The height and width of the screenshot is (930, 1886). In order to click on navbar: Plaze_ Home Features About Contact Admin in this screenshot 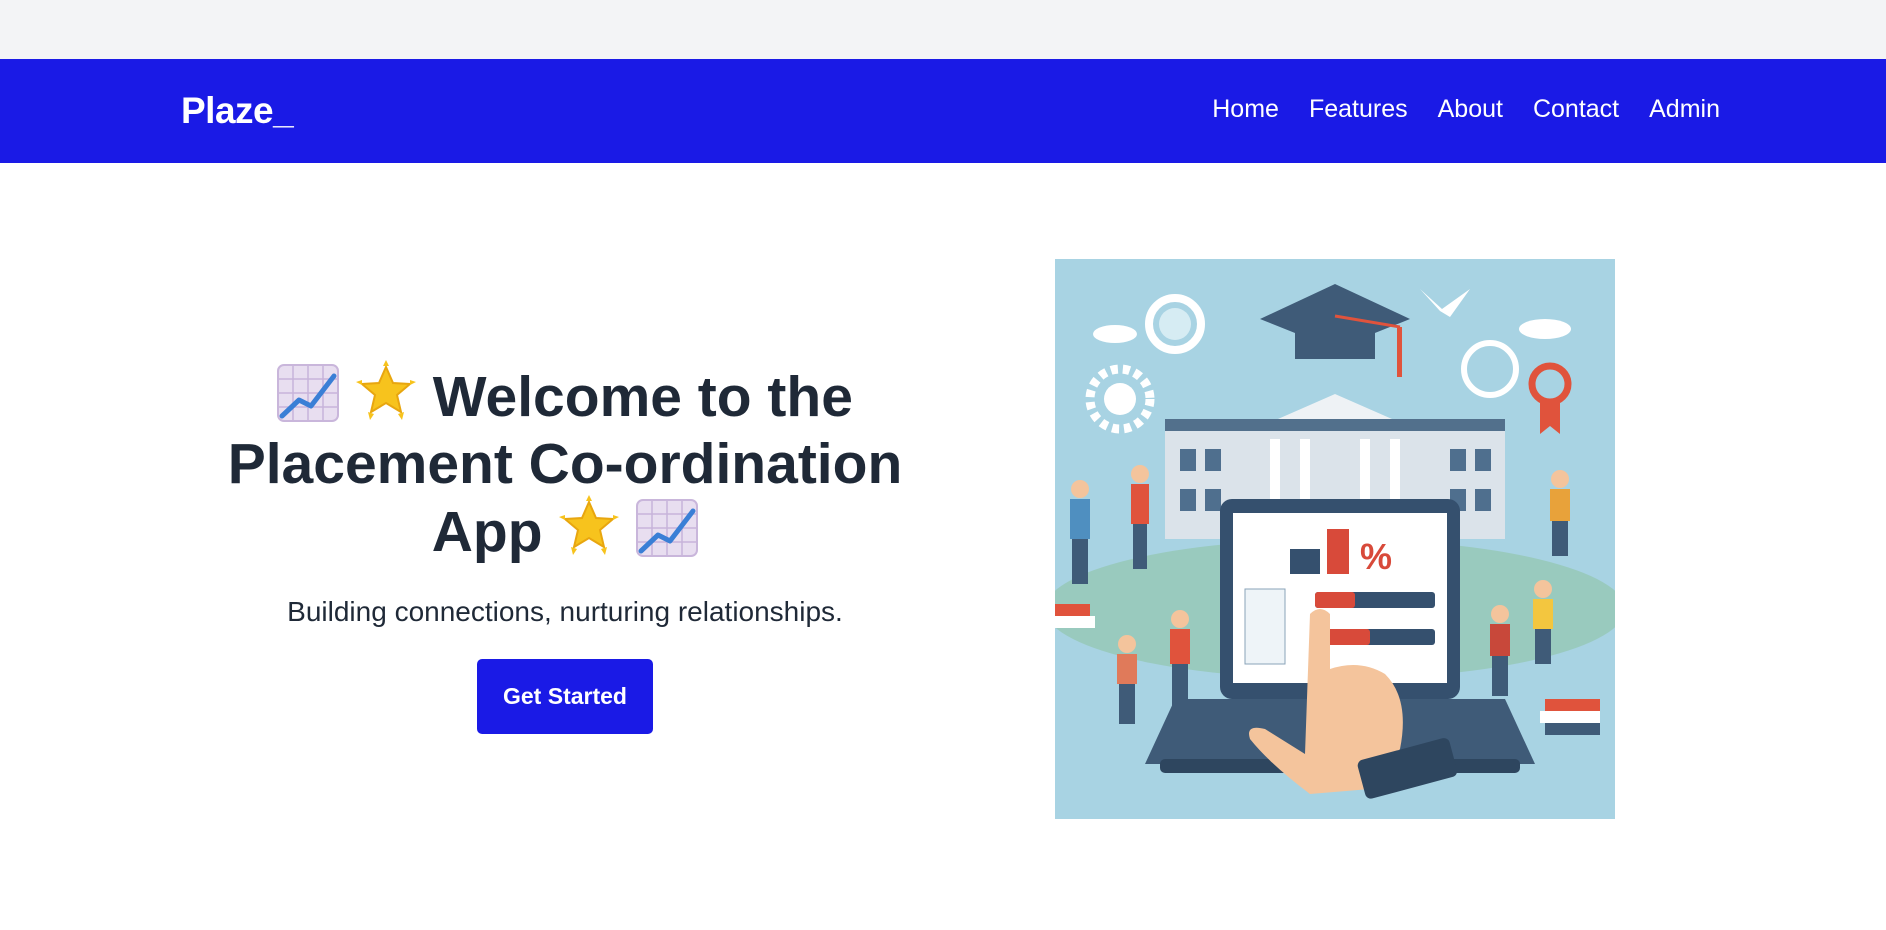, I will do `click(943, 111)`.